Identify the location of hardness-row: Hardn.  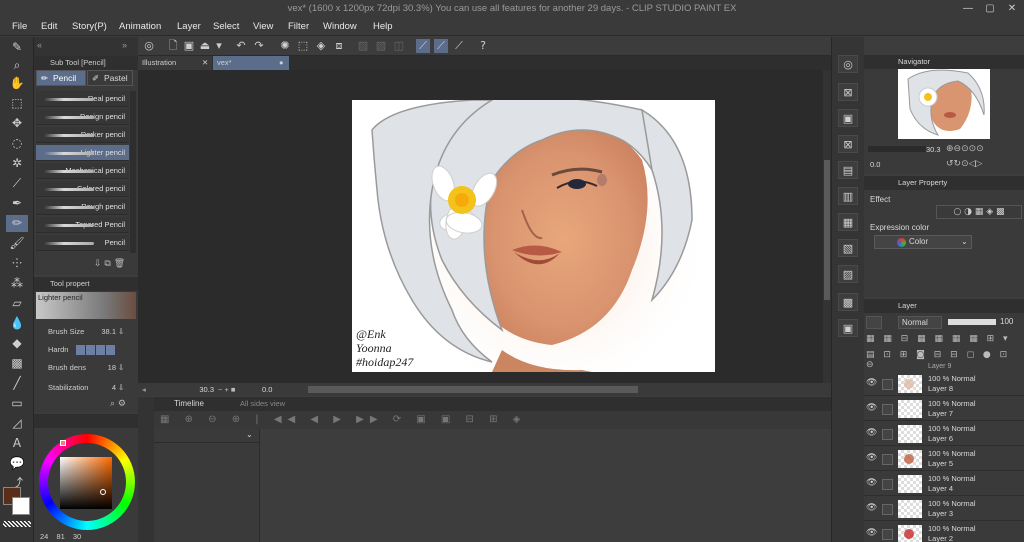
(86, 350).